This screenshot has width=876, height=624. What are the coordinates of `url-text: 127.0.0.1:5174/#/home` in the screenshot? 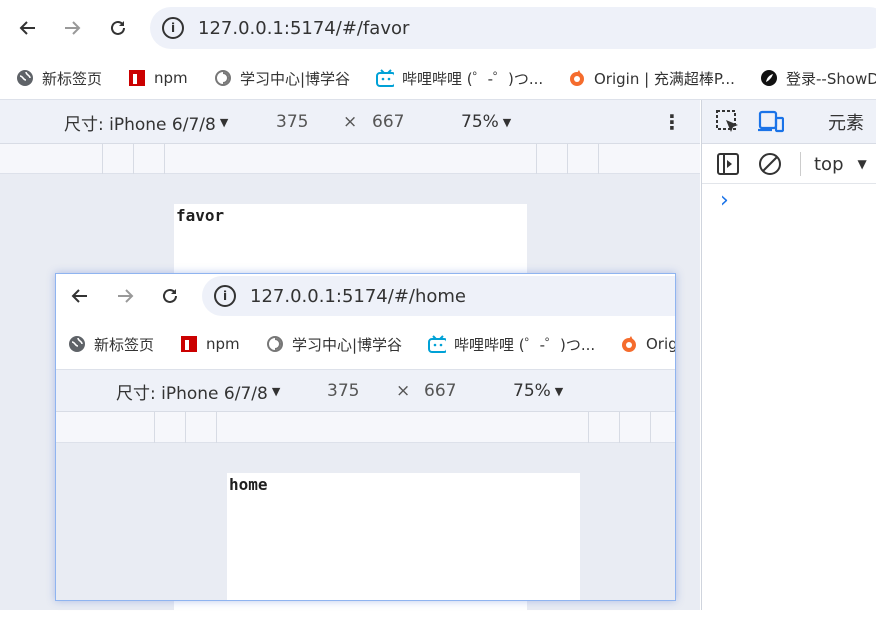 It's located at (358, 296).